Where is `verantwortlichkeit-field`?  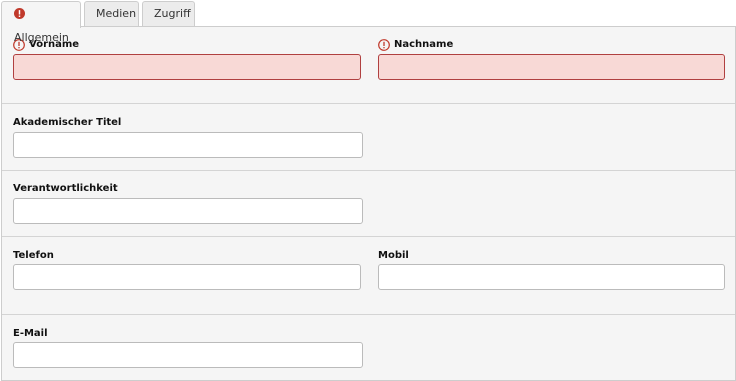
verantwortlichkeit-field is located at coordinates (188, 211).